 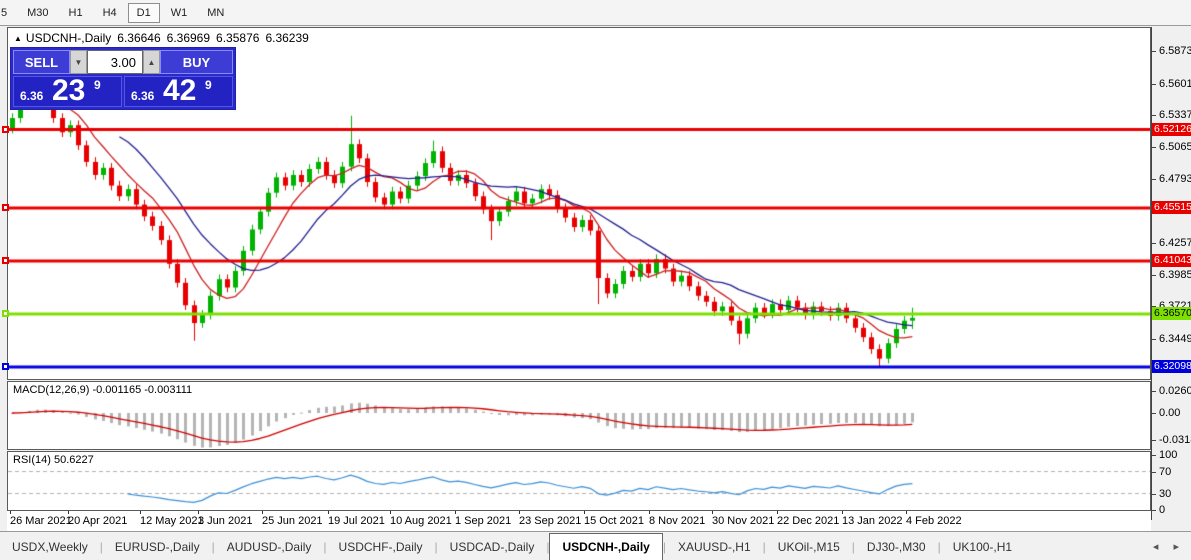 What do you see at coordinates (287, 38) in the screenshot?
I see `quote-close: 6.36239` at bounding box center [287, 38].